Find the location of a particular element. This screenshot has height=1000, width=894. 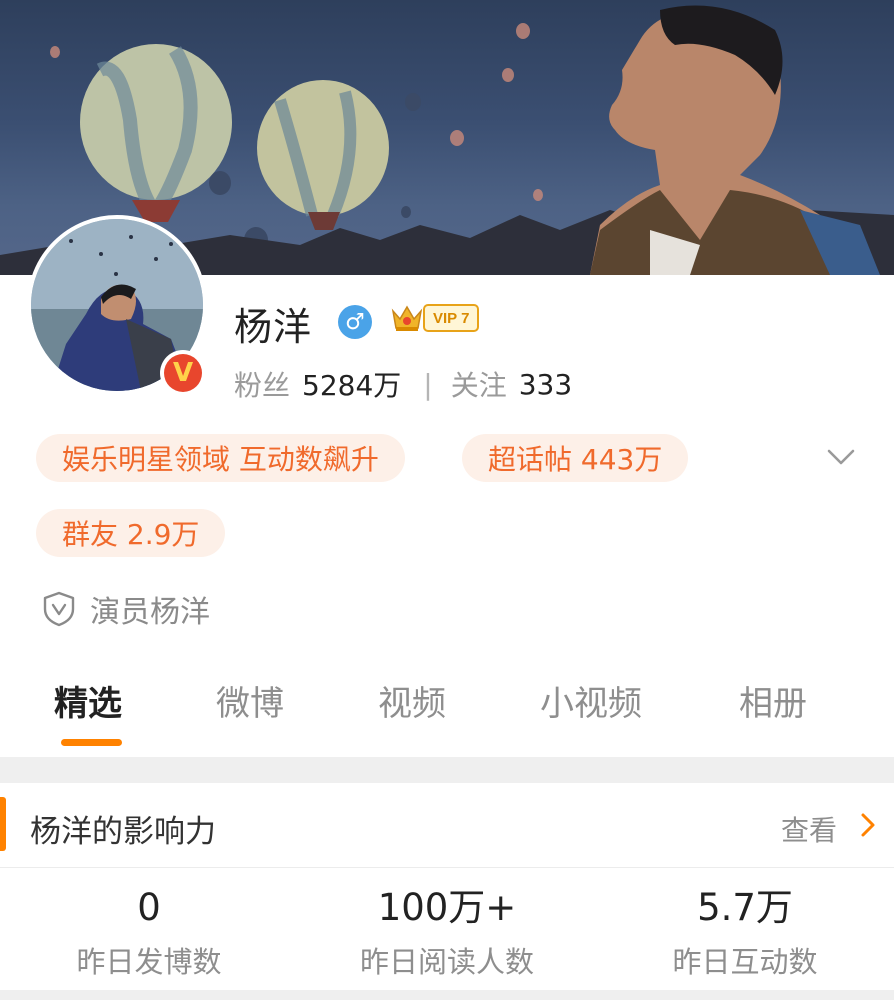

tag-entertainment-trend: 娱乐明星领域 互动数飙升 is located at coordinates (220, 458).